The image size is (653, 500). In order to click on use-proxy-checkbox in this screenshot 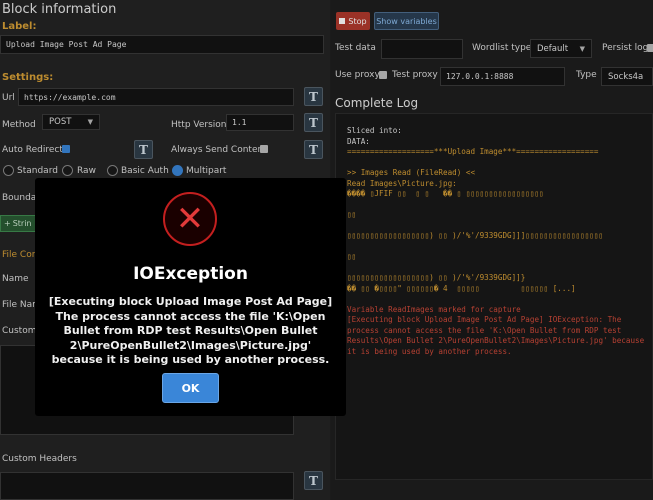, I will do `click(383, 75)`.